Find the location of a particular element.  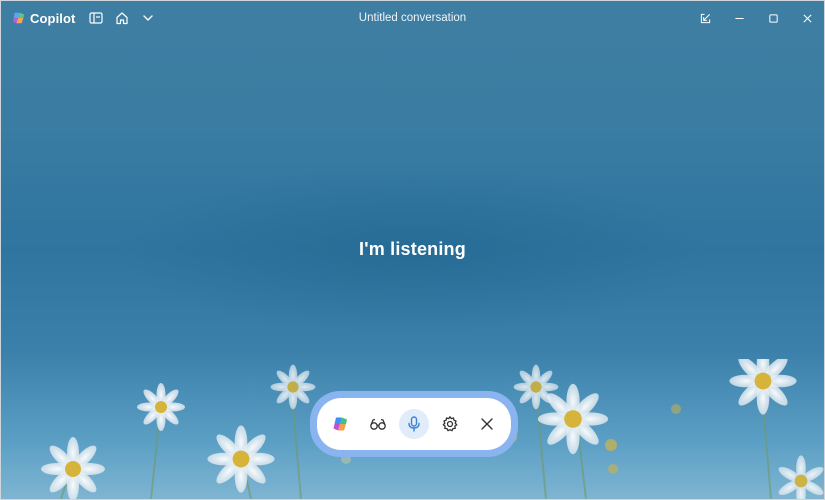

settings-button is located at coordinates (450, 424).